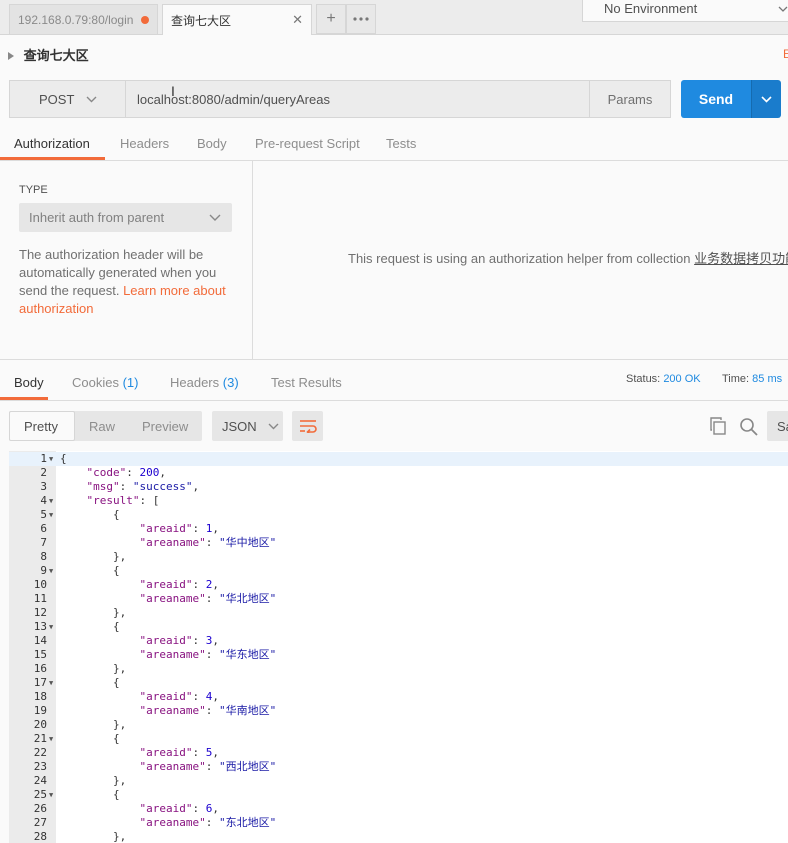 The image size is (788, 843). What do you see at coordinates (145, 19) in the screenshot?
I see `unsaved-dot-icon` at bounding box center [145, 19].